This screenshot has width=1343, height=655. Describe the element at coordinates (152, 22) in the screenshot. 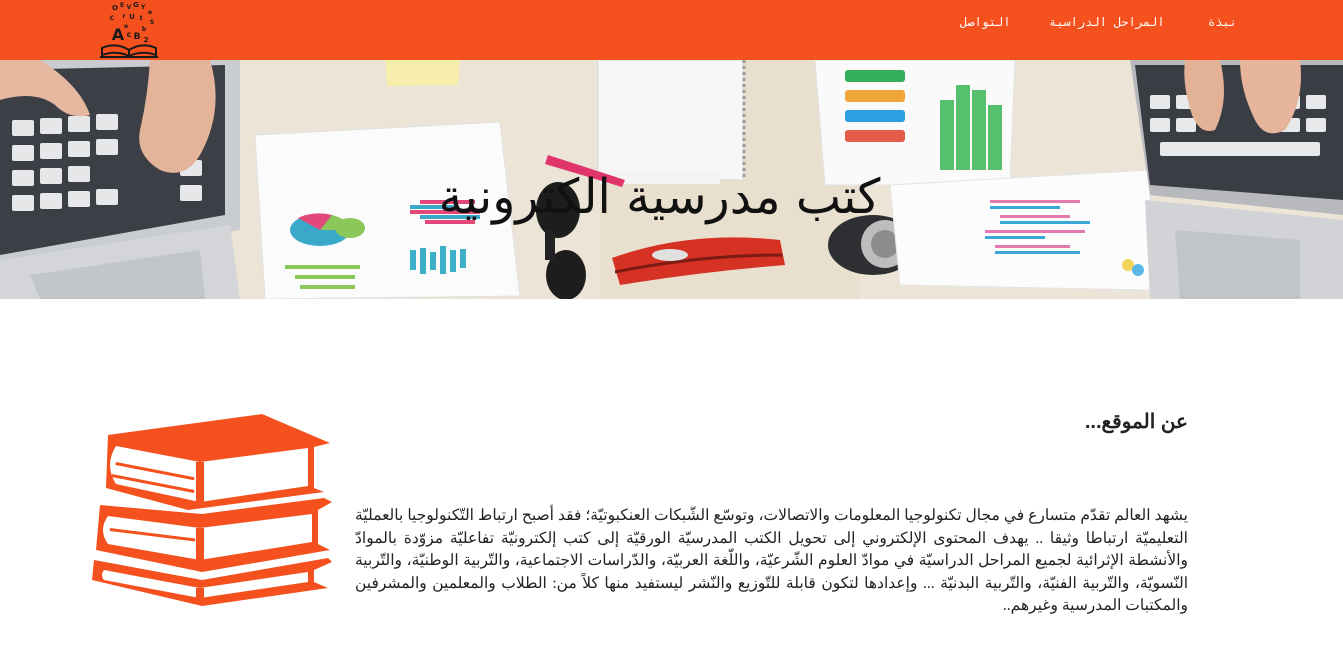

I see `svg-text: S` at that location.